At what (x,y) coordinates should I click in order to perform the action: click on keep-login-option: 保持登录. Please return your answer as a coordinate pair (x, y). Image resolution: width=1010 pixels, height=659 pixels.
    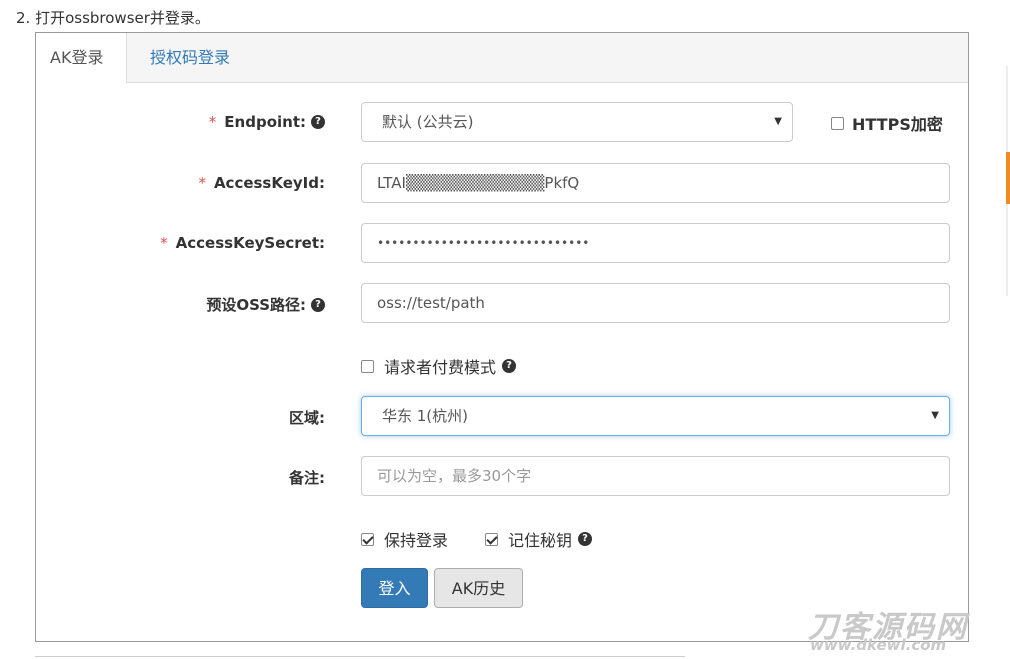
    Looking at the image, I should click on (404, 539).